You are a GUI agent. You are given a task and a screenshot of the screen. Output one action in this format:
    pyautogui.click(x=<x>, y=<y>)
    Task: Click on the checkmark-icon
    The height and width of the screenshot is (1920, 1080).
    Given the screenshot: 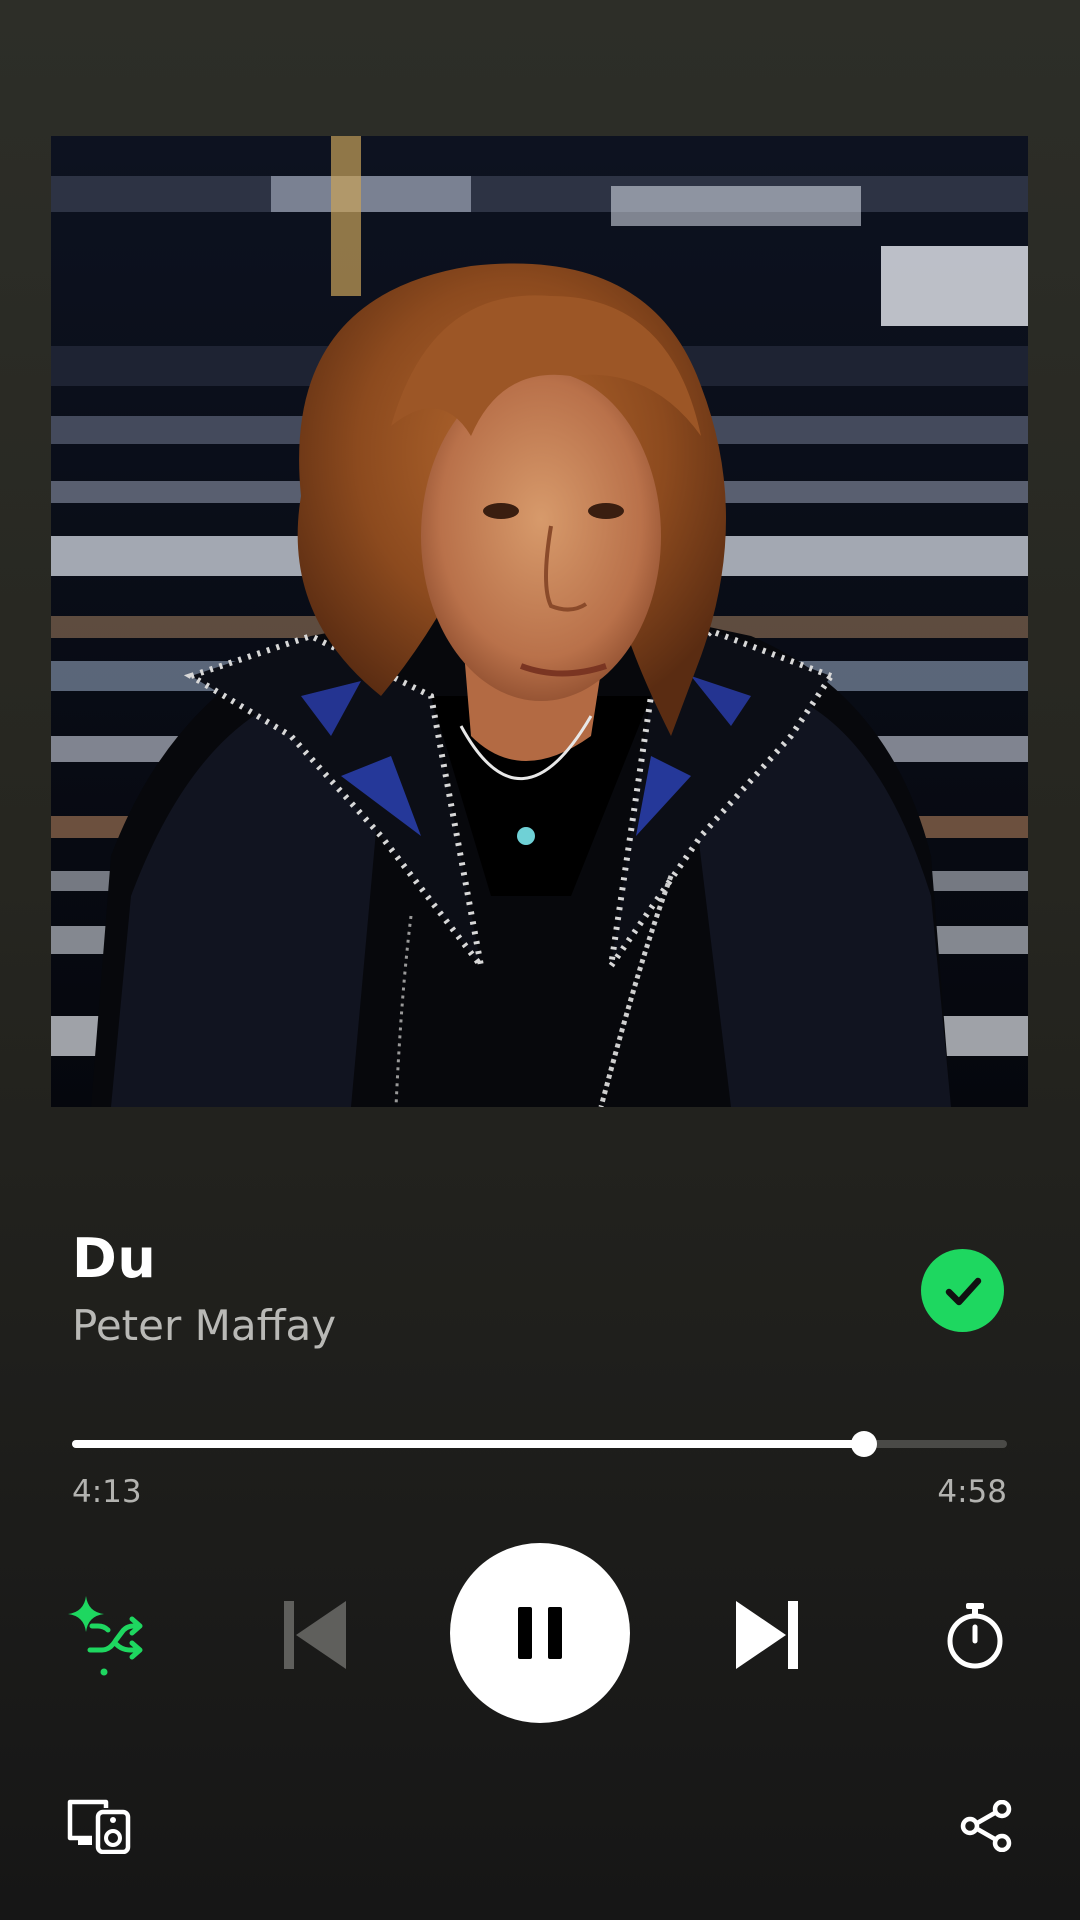 What is the action you would take?
    pyautogui.click(x=963, y=1291)
    